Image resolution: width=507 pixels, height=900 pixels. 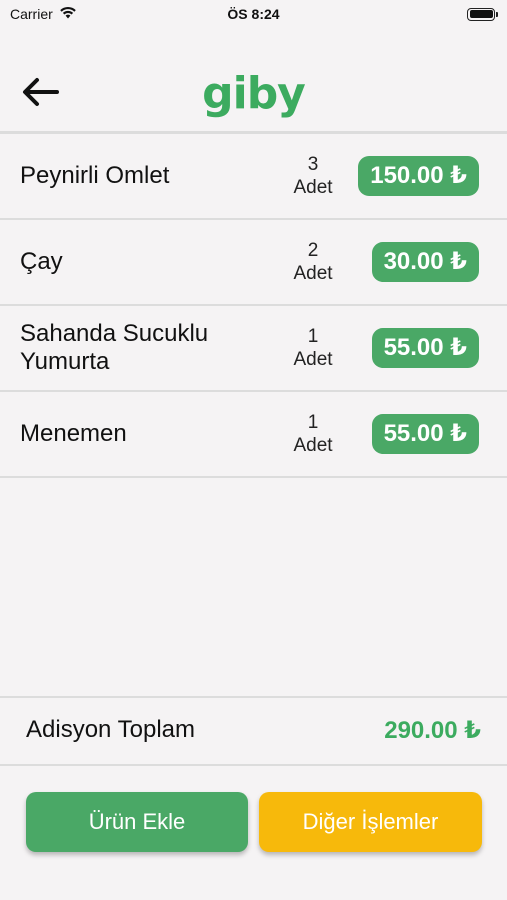 I want to click on total-row: Adisyon Toplam 290.00 ₺, so click(x=253, y=731).